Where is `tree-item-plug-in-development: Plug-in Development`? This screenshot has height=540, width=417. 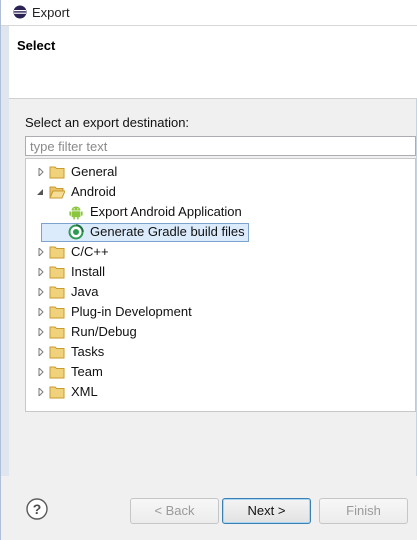
tree-item-plug-in-development: Plug-in Development is located at coordinates (185, 312).